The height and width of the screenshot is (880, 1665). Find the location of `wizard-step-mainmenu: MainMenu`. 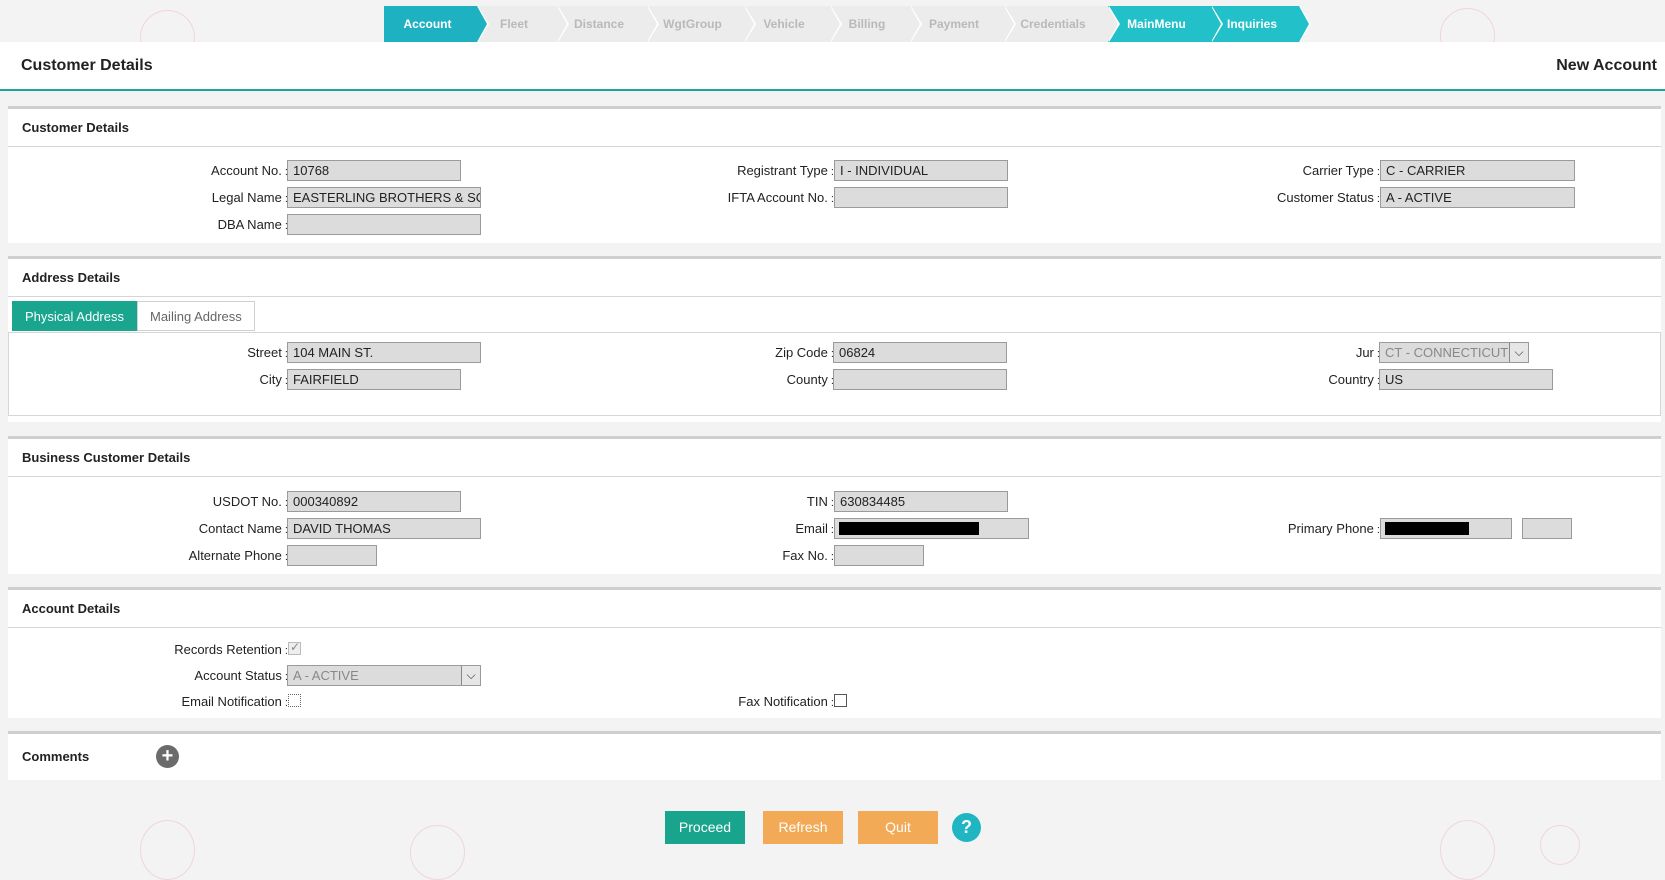

wizard-step-mainmenu: MainMenu is located at coordinates (1165, 24).